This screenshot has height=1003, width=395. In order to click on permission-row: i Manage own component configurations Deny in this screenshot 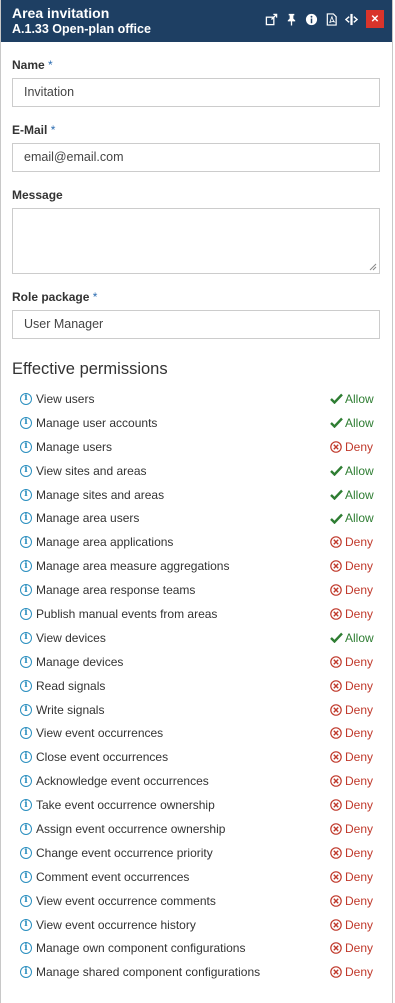, I will do `click(195, 948)`.